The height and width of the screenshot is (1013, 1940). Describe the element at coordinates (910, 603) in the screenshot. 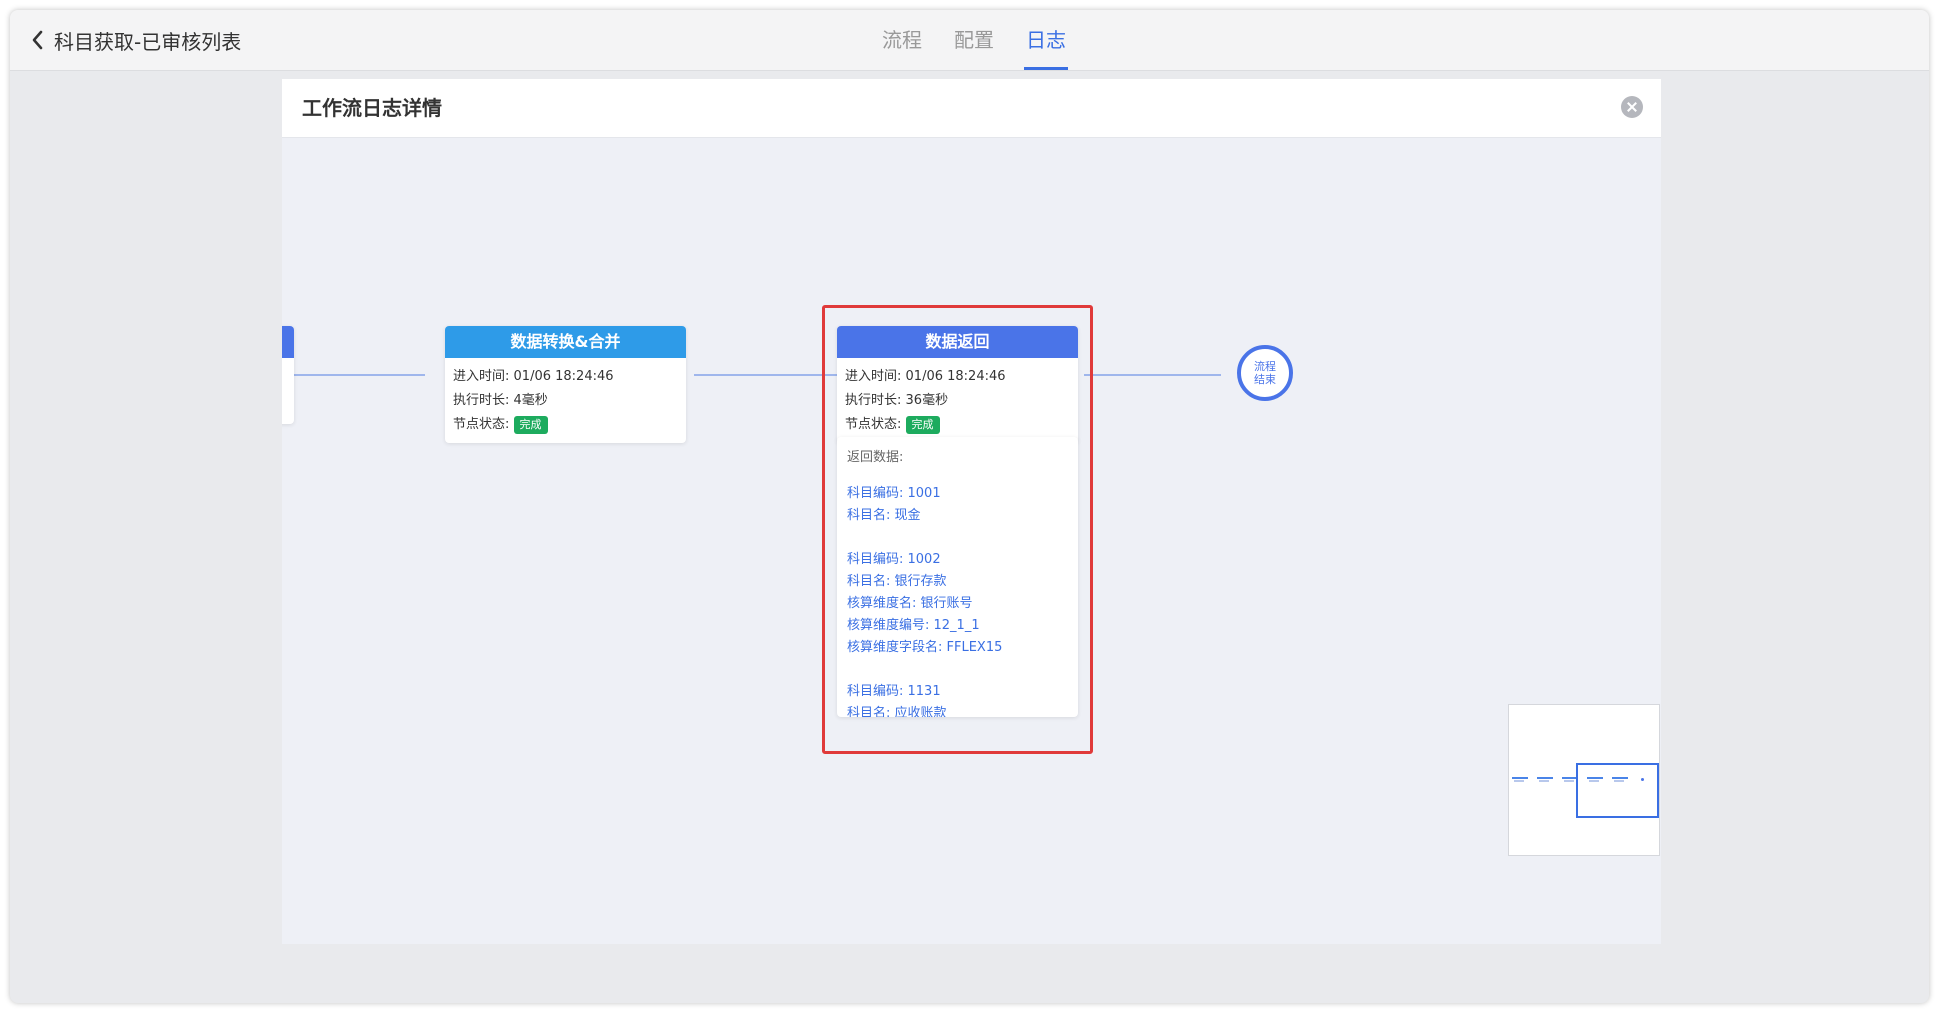

I see `return-data-line: 核算维度名: 银行账号` at that location.